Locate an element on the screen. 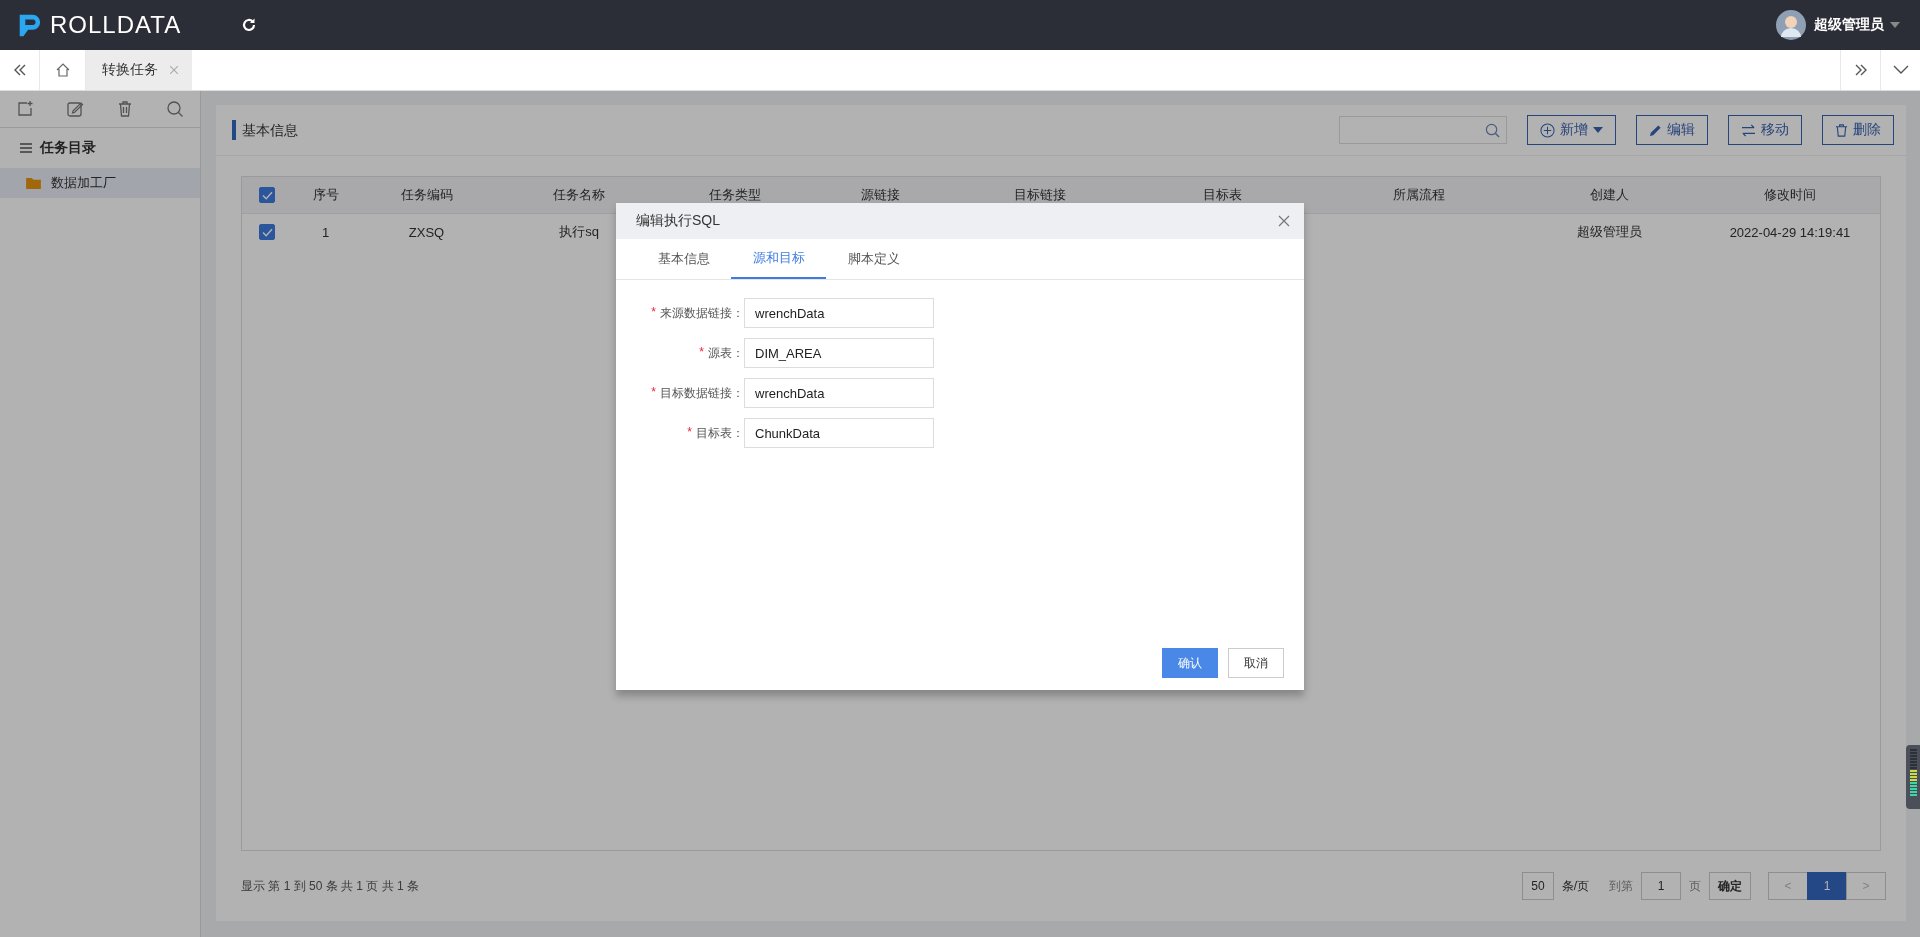  refresh-icon is located at coordinates (249, 25).